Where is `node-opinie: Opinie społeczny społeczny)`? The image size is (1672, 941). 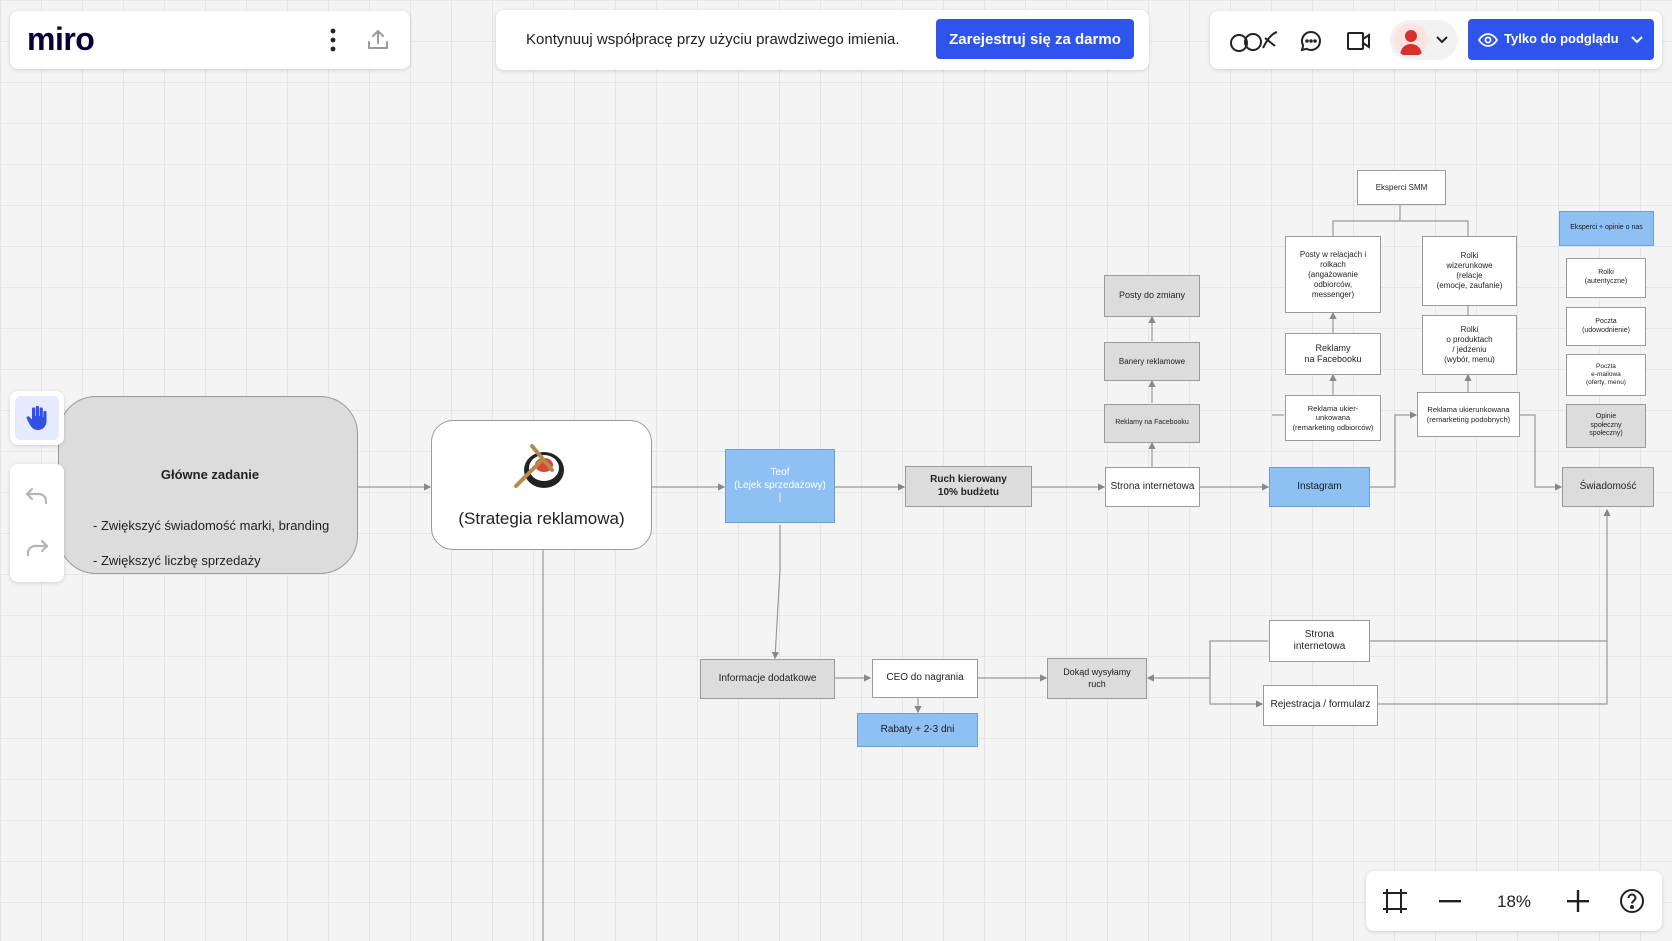 node-opinie: Opinie społeczny społeczny) is located at coordinates (1606, 426).